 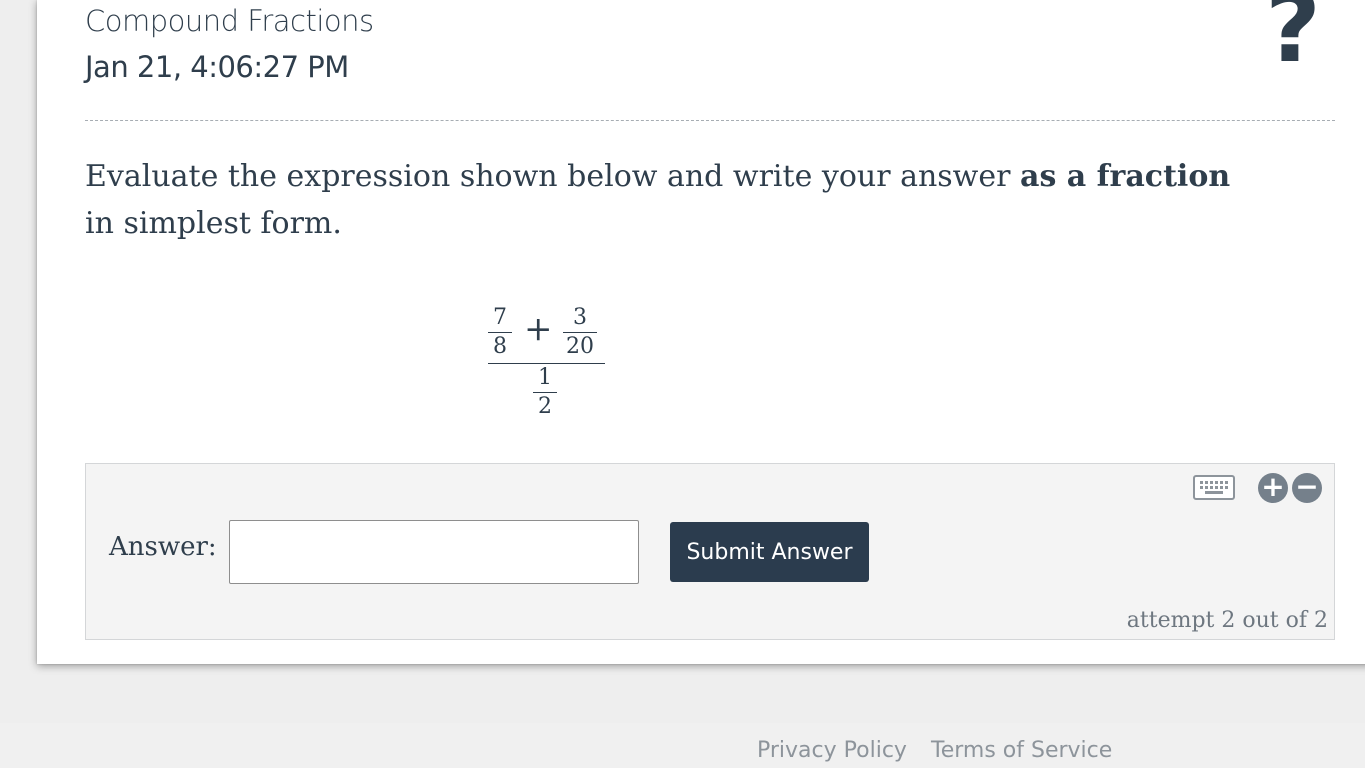 I want to click on compound-fraction-expression: 7 8 + 3 20 1 2, so click(x=548, y=364).